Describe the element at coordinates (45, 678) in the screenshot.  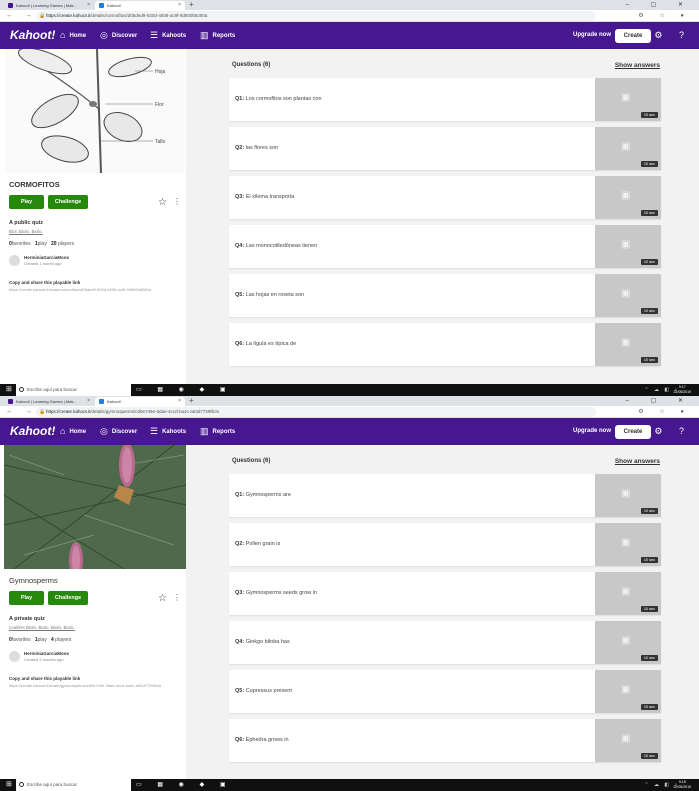
I see `share-link-label: Copy and share this playable link` at that location.